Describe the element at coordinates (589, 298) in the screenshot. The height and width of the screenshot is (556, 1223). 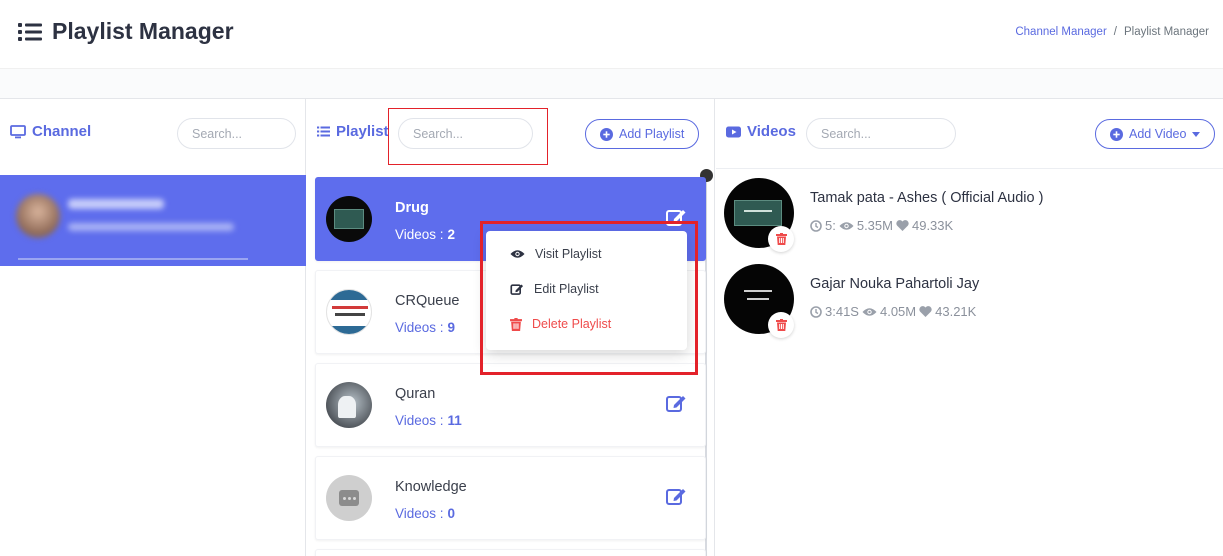
I see `context-menu-highlight-box` at that location.